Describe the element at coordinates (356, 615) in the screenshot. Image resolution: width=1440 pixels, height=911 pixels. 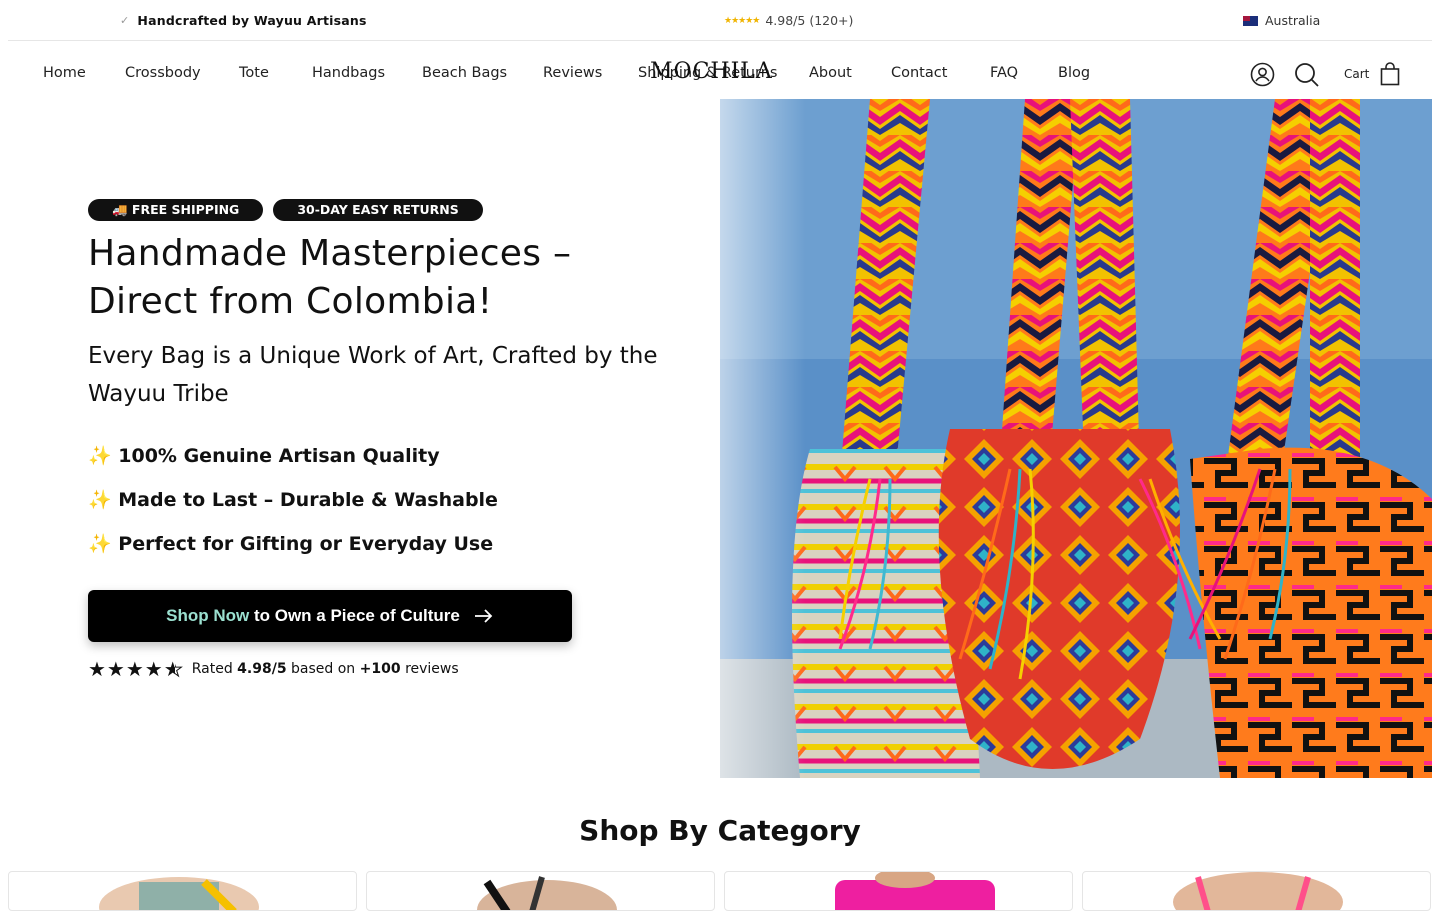
I see `cta-text: to Own a Piece of Culture` at that location.